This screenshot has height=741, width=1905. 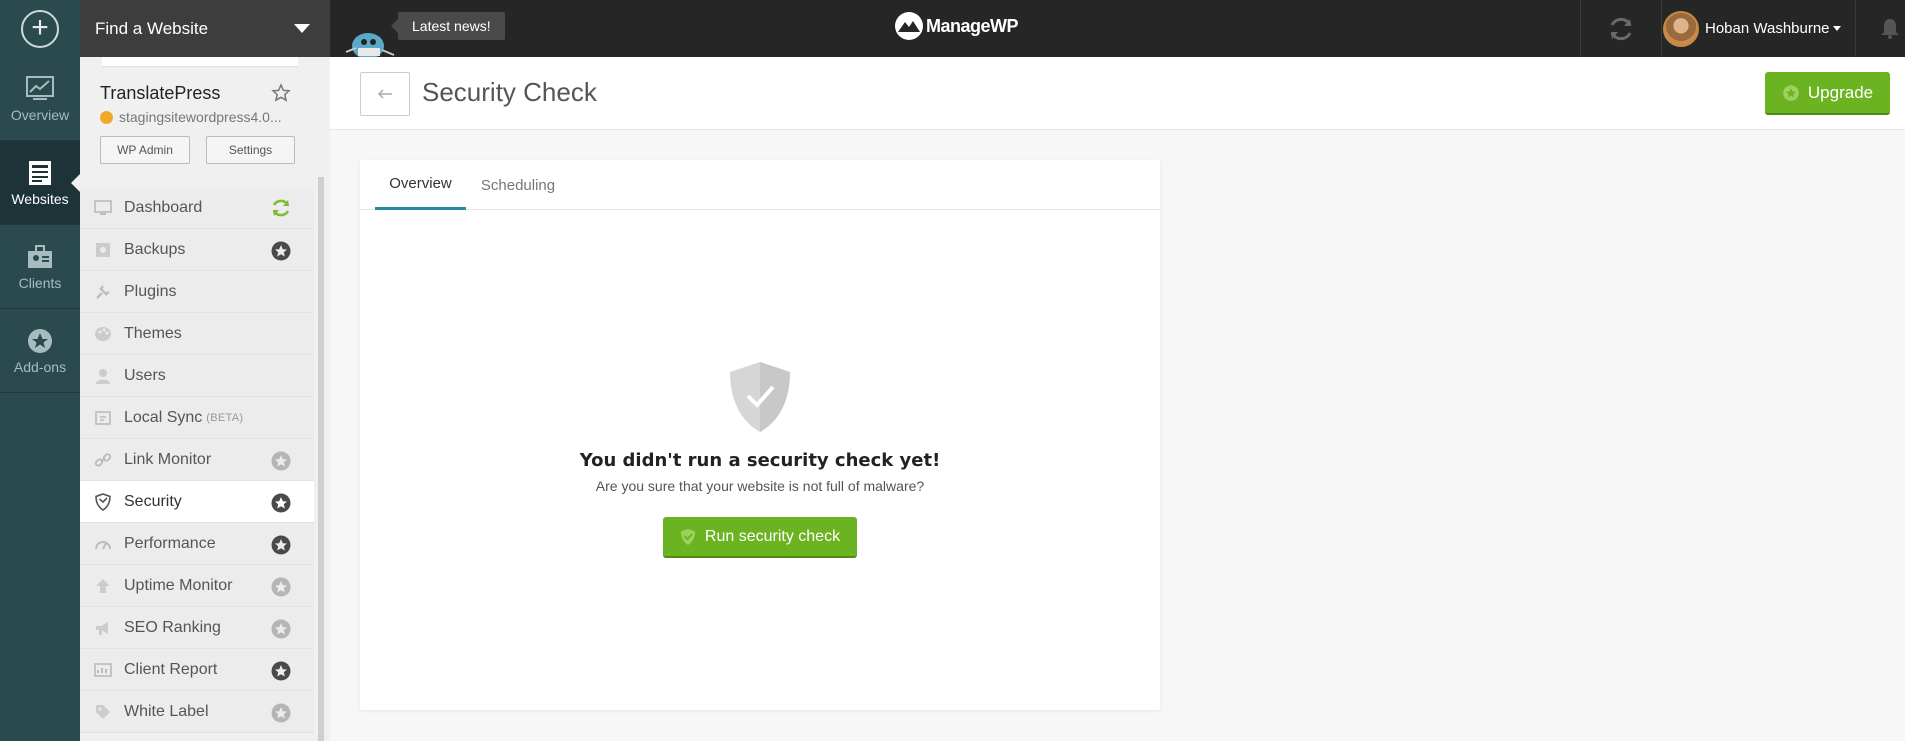 What do you see at coordinates (40, 282) in the screenshot?
I see `nav-clients-label: Clients` at bounding box center [40, 282].